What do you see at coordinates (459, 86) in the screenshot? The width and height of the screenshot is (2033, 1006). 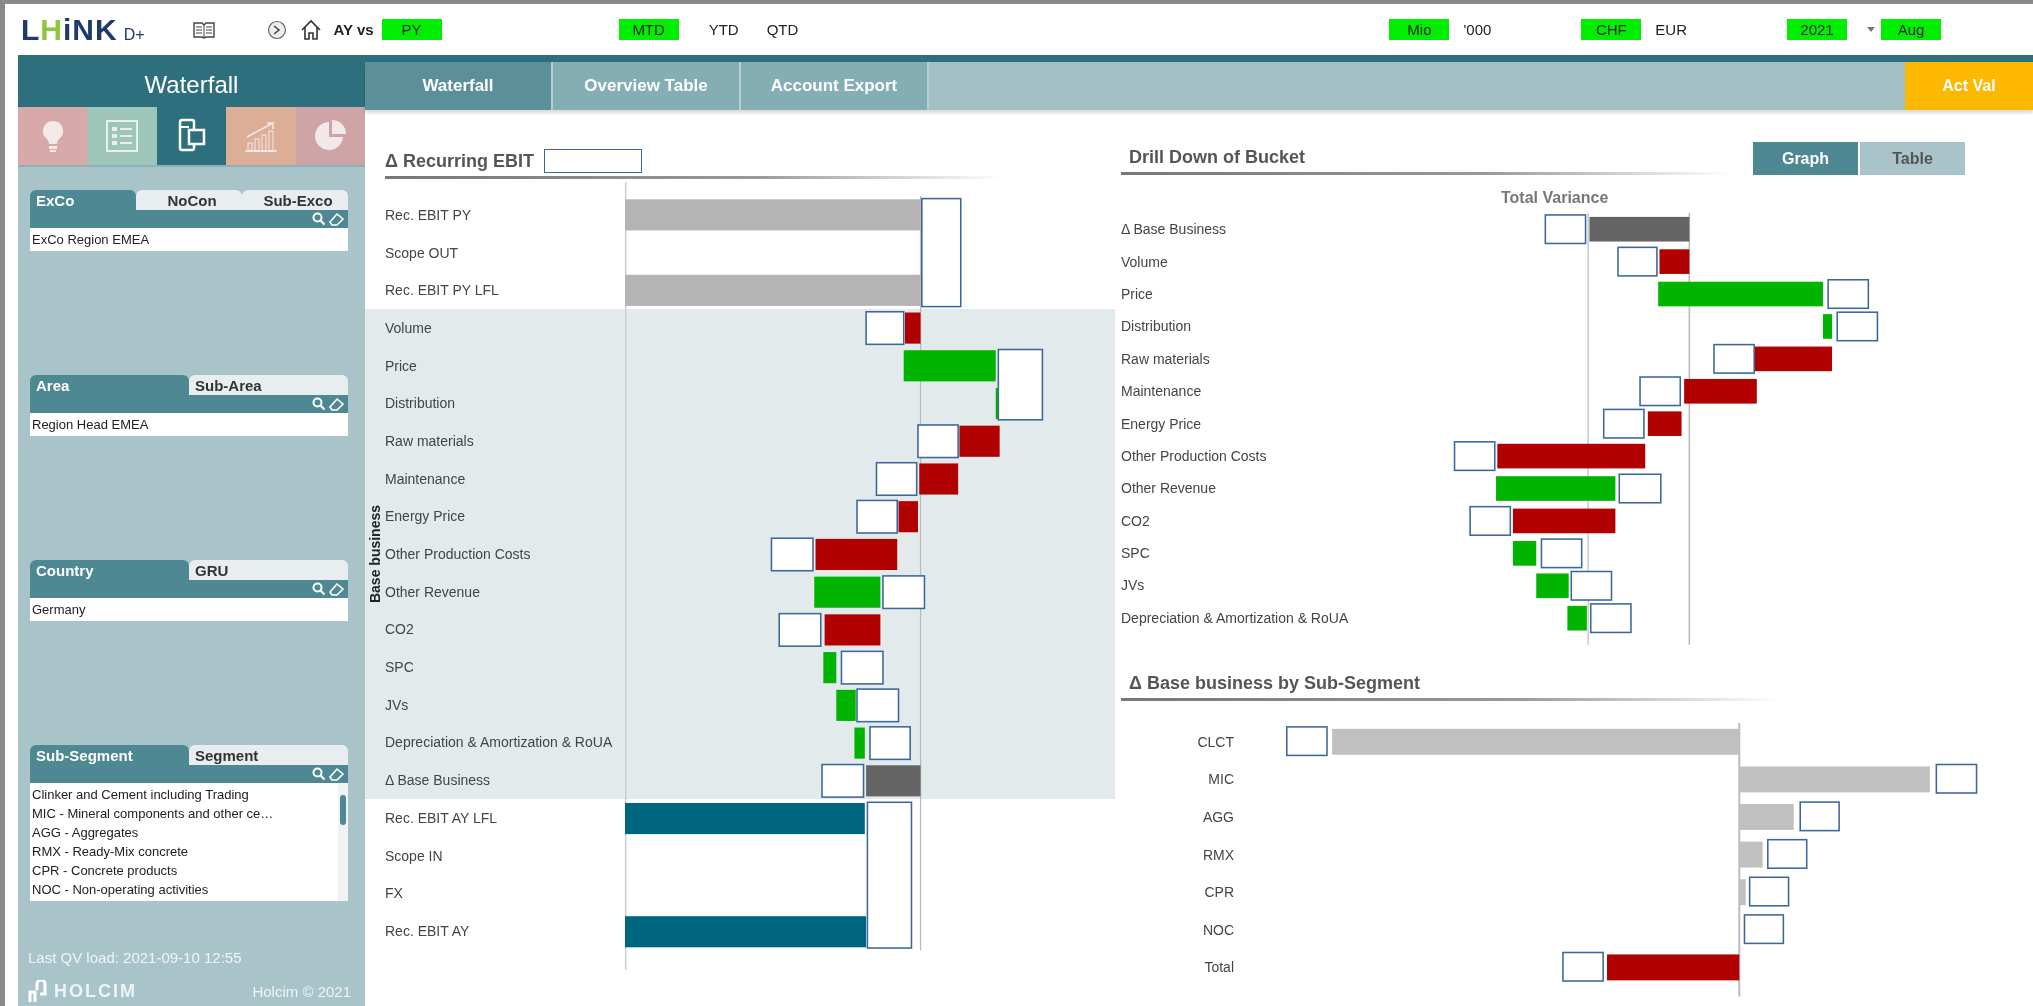 I see `tab: Waterfall` at bounding box center [459, 86].